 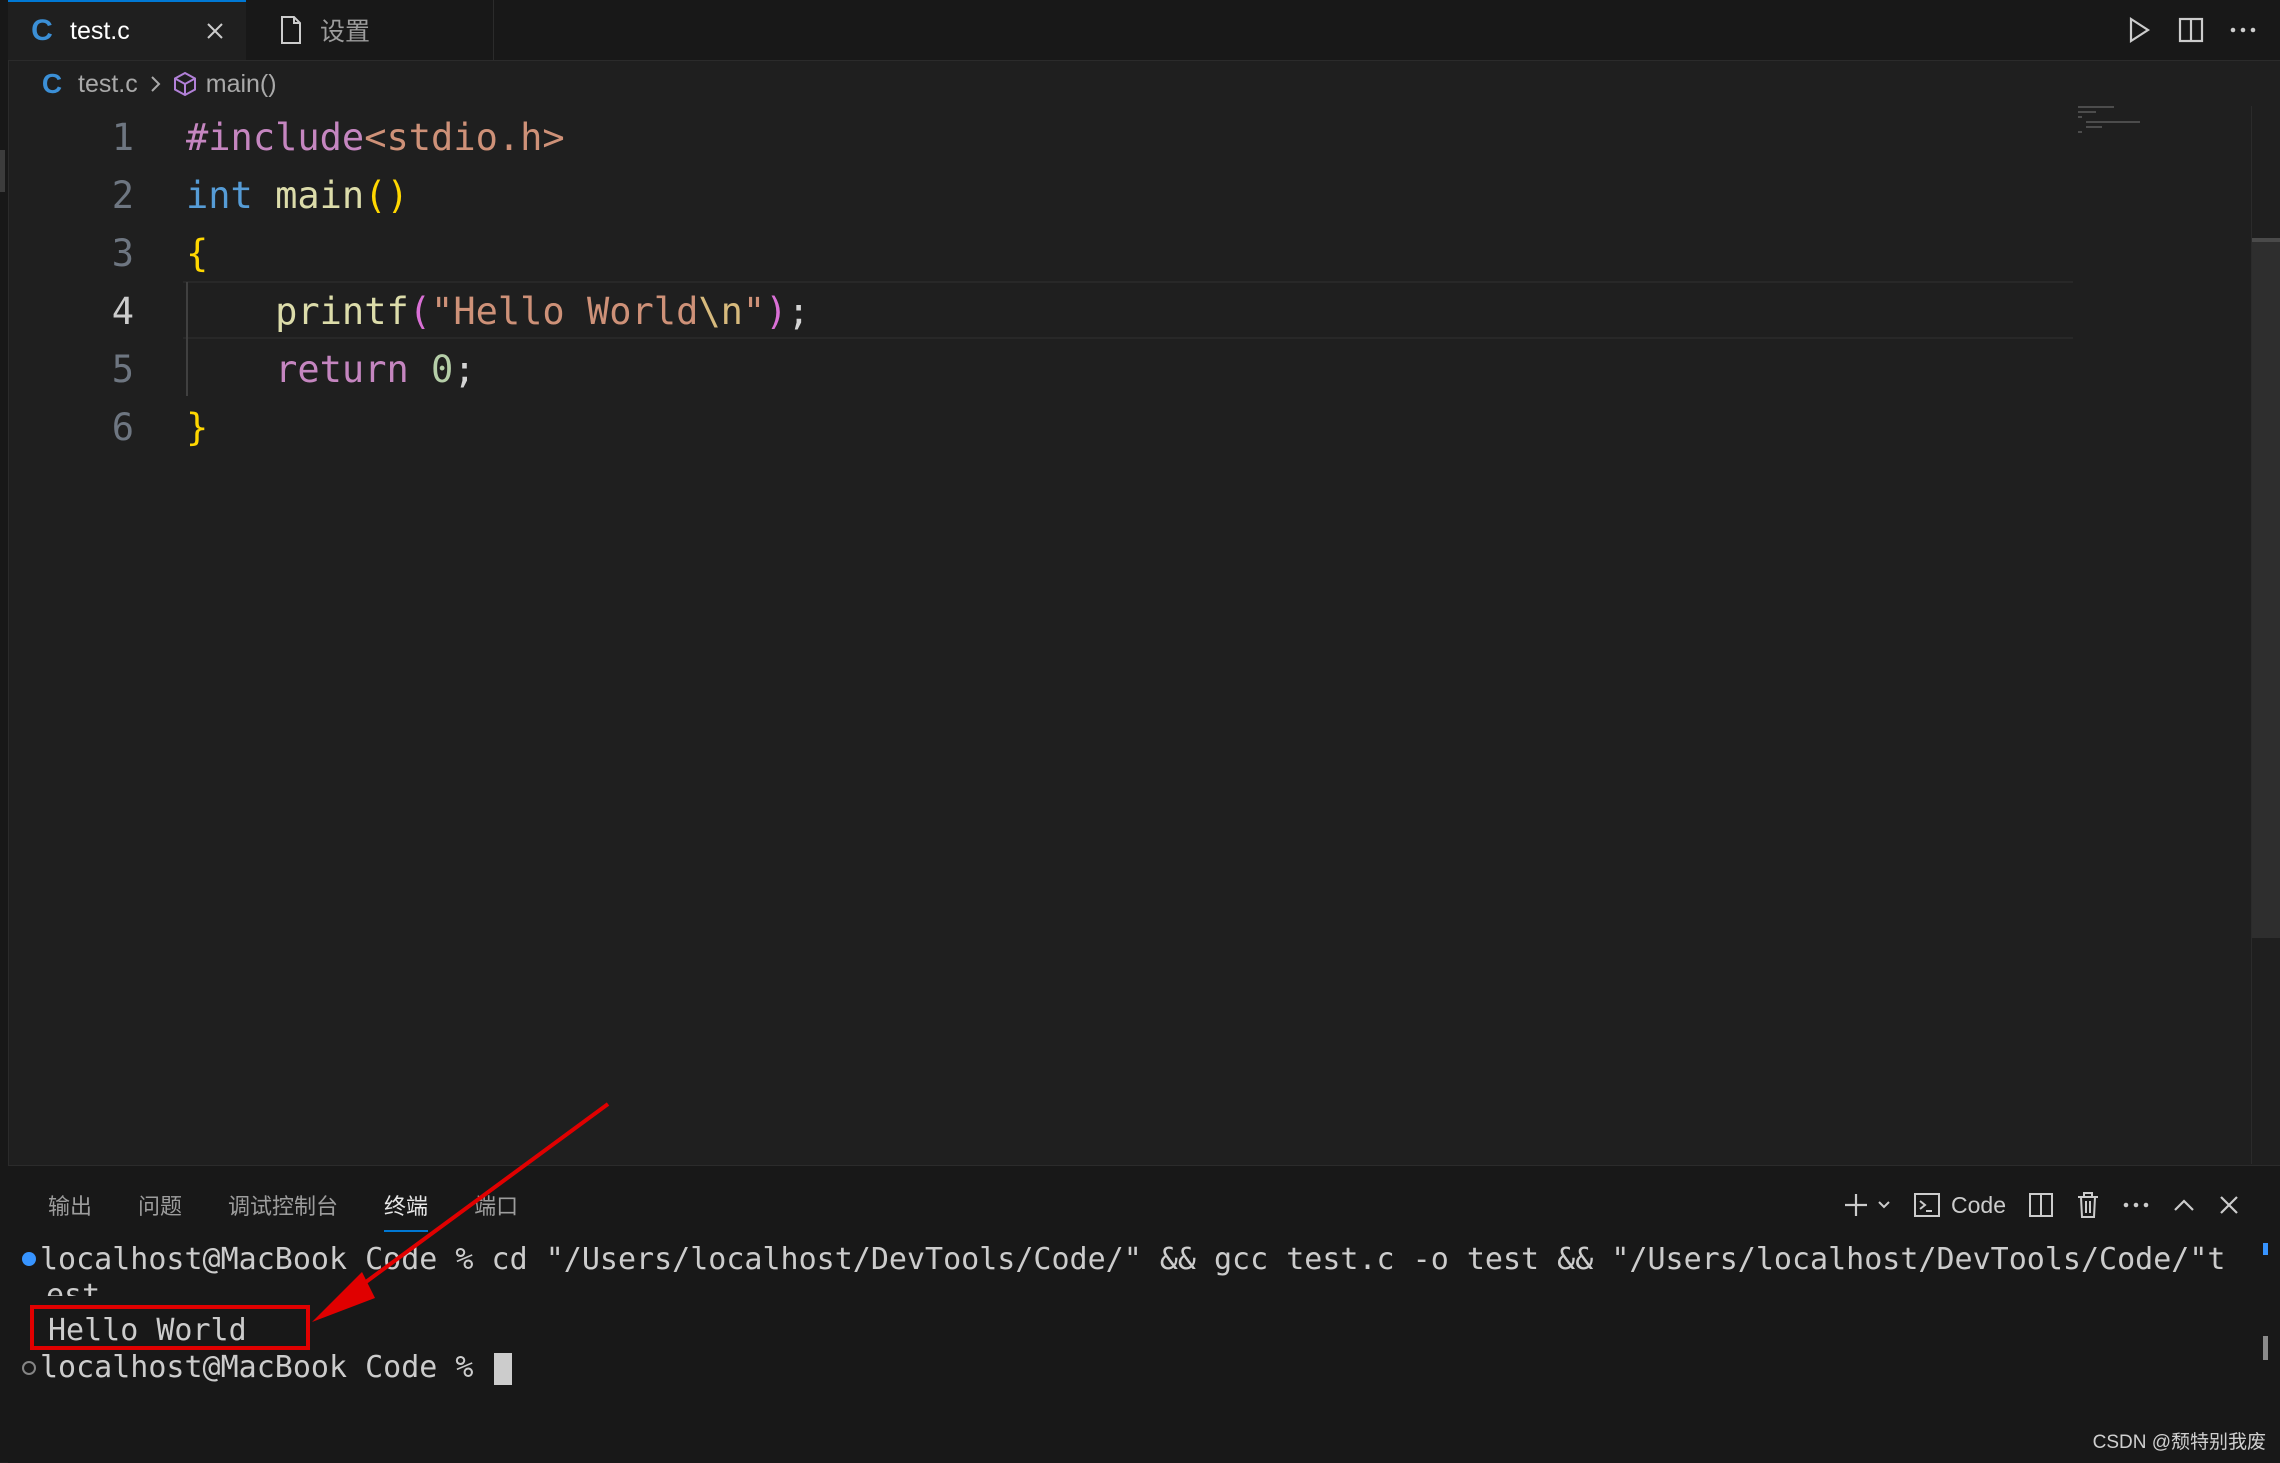 I want to click on maximize-panel-icon, so click(x=2184, y=1205).